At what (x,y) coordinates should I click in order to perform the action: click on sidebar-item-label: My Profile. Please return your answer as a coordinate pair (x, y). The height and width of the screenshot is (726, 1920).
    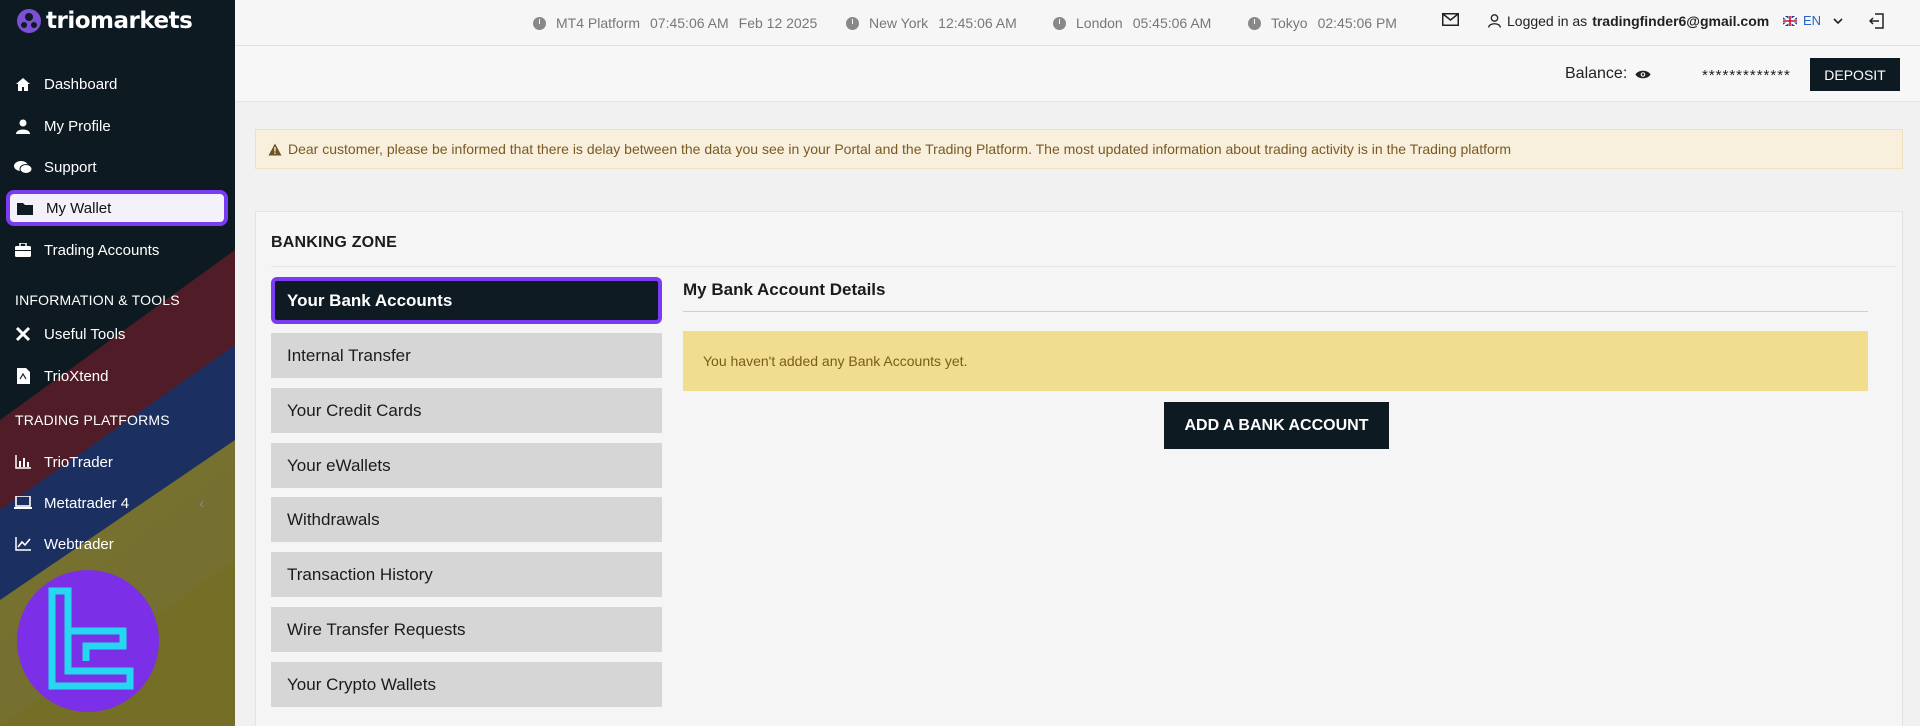
    Looking at the image, I should click on (77, 126).